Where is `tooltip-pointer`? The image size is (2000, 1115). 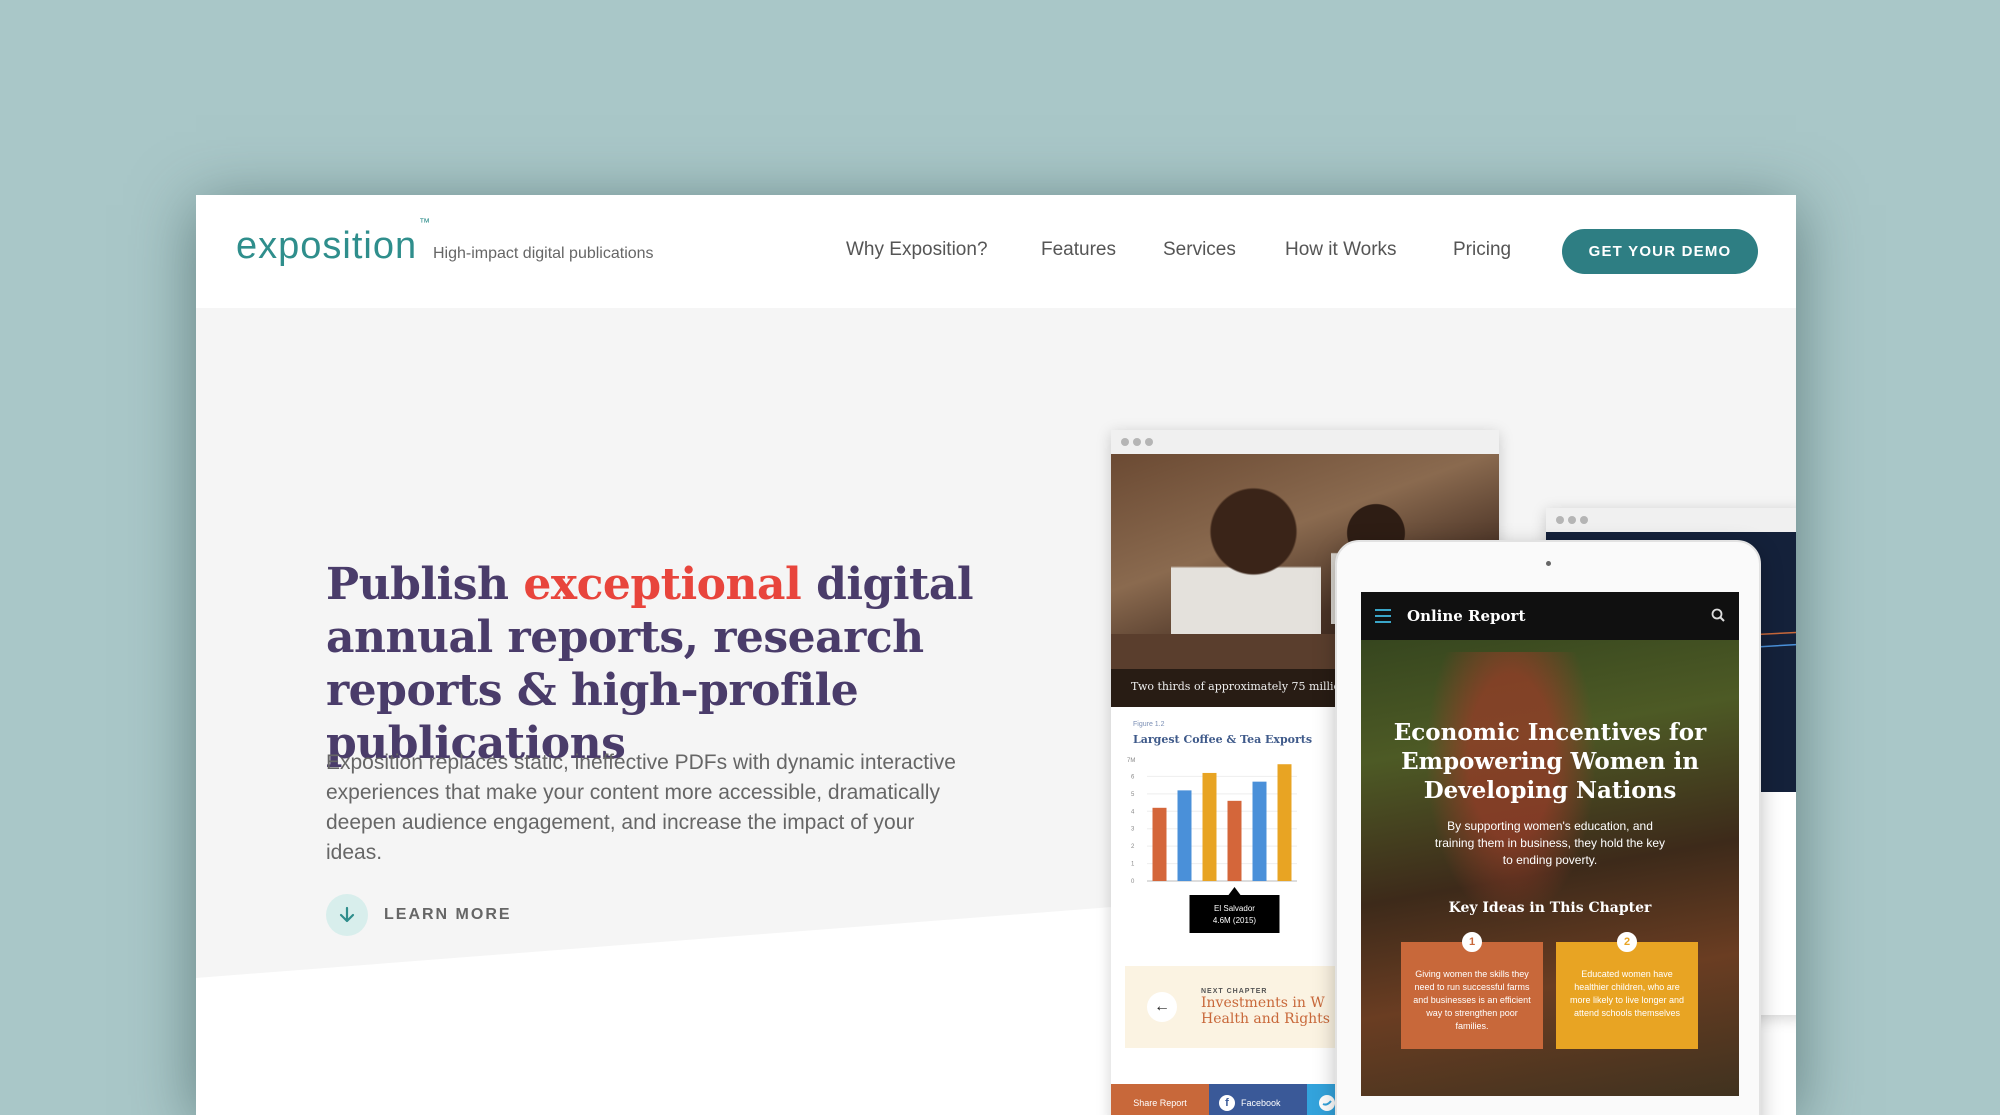 tooltip-pointer is located at coordinates (1234, 891).